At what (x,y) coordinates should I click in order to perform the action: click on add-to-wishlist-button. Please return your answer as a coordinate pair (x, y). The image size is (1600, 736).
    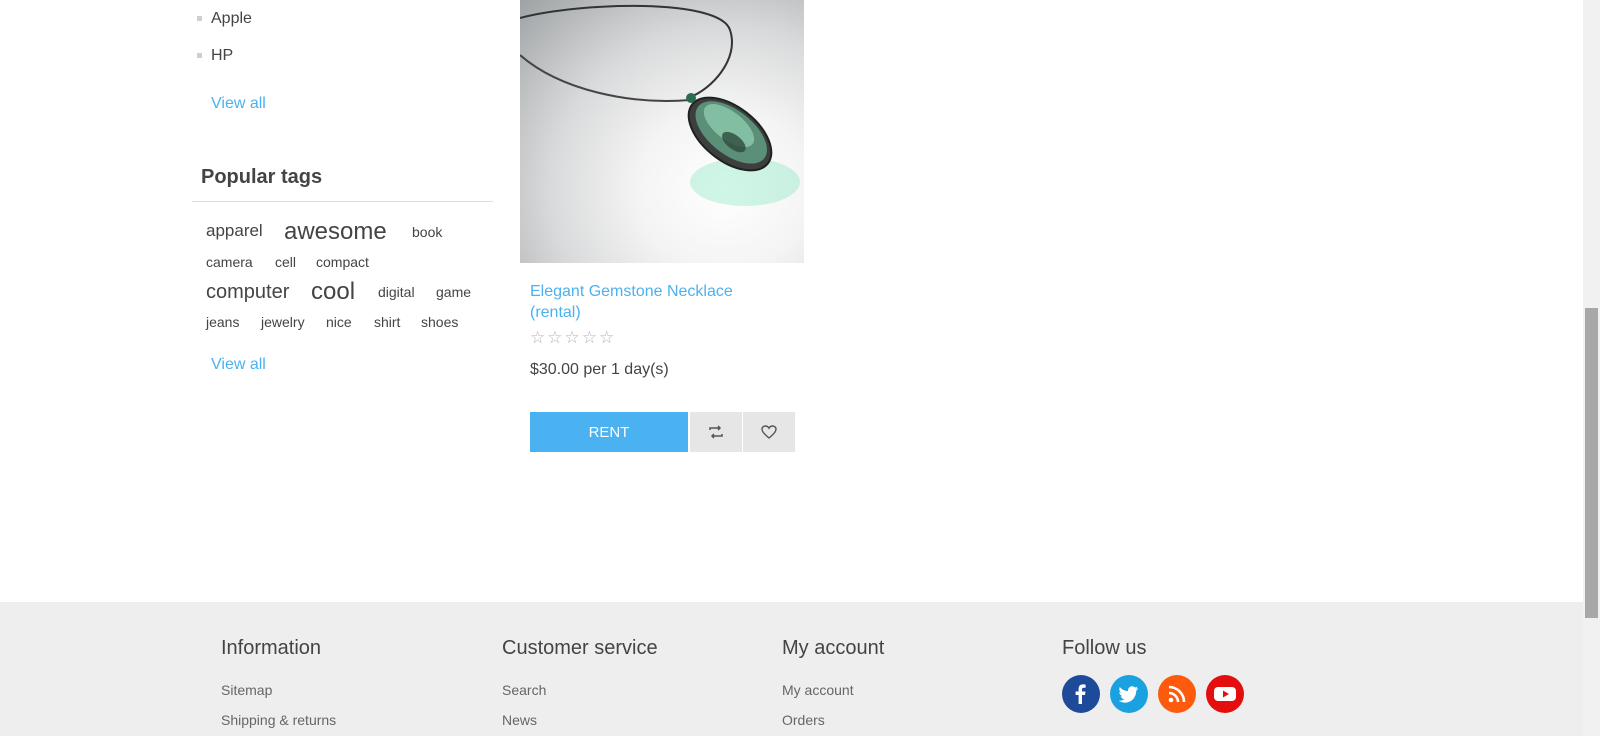
    Looking at the image, I should click on (769, 432).